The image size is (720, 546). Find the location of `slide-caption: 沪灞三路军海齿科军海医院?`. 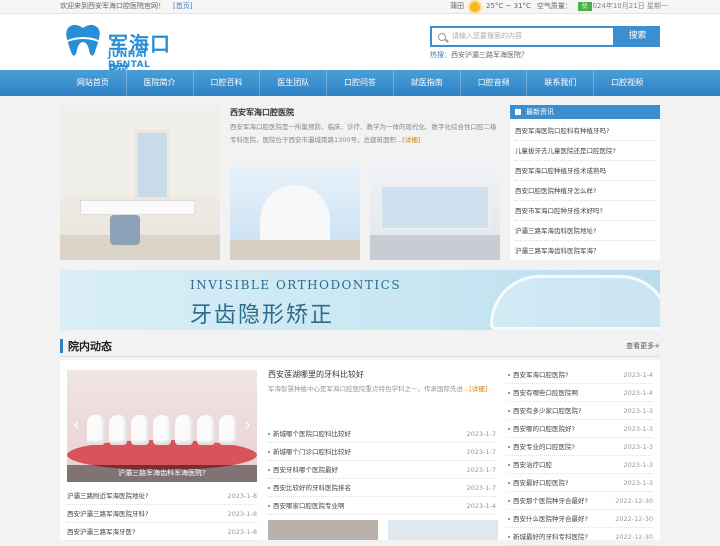

slide-caption: 沪灞三路军海齿科军海医院? is located at coordinates (162, 473).